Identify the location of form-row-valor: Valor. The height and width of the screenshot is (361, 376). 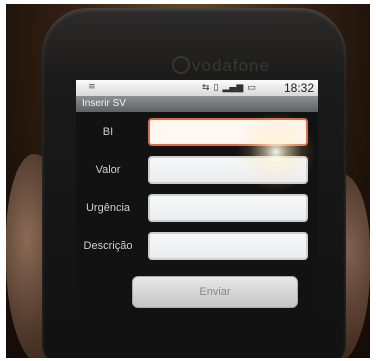
(197, 173).